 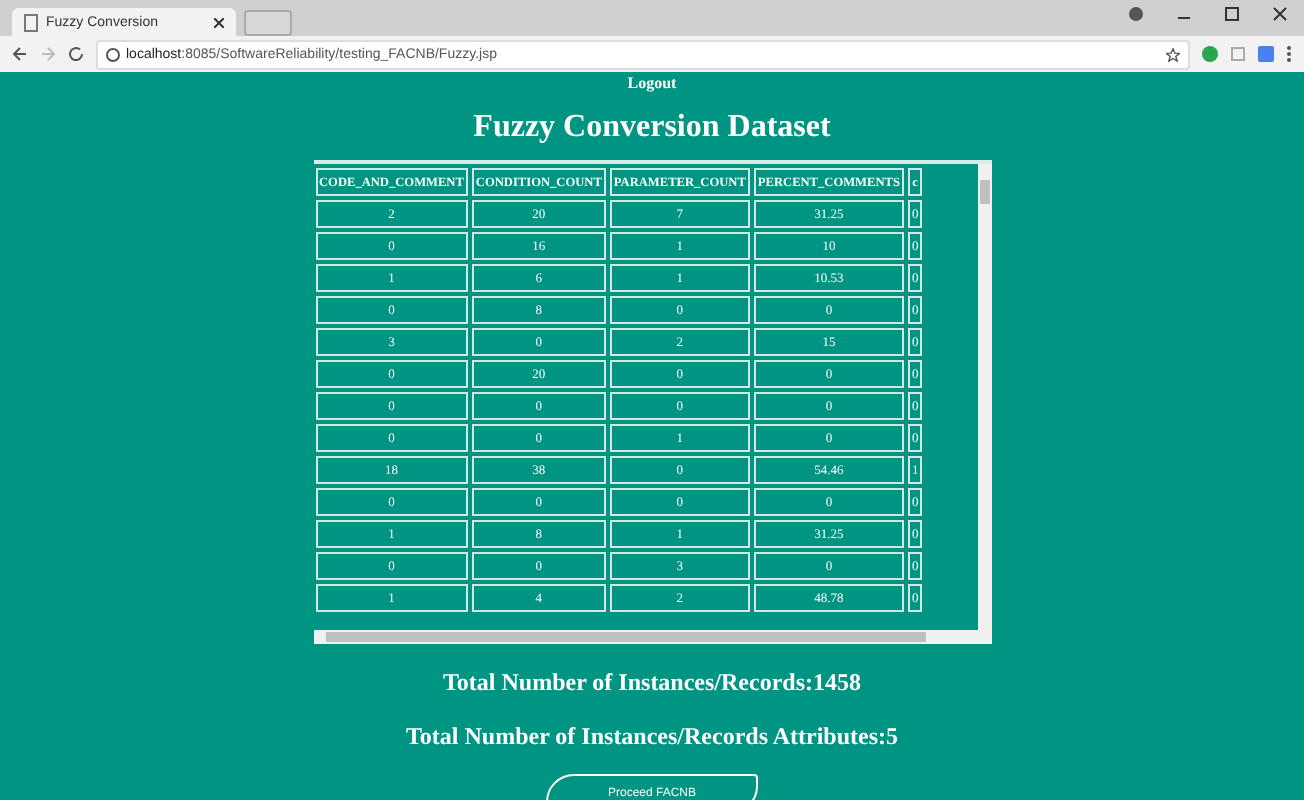 I want to click on info-icon, so click(x=113, y=54).